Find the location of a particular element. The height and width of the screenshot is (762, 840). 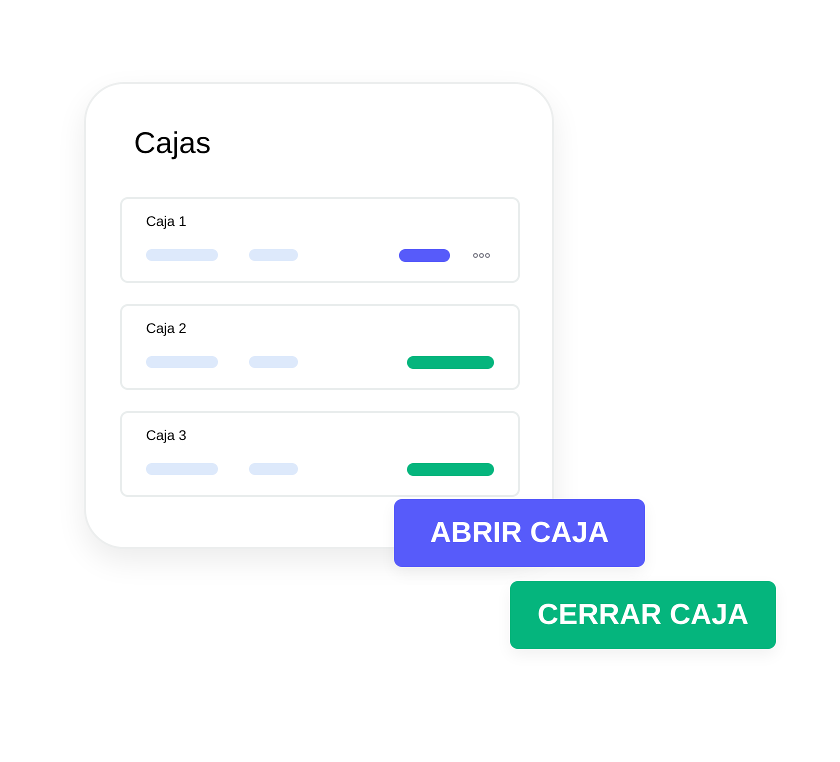

row-label: Caja 1 is located at coordinates (166, 221).